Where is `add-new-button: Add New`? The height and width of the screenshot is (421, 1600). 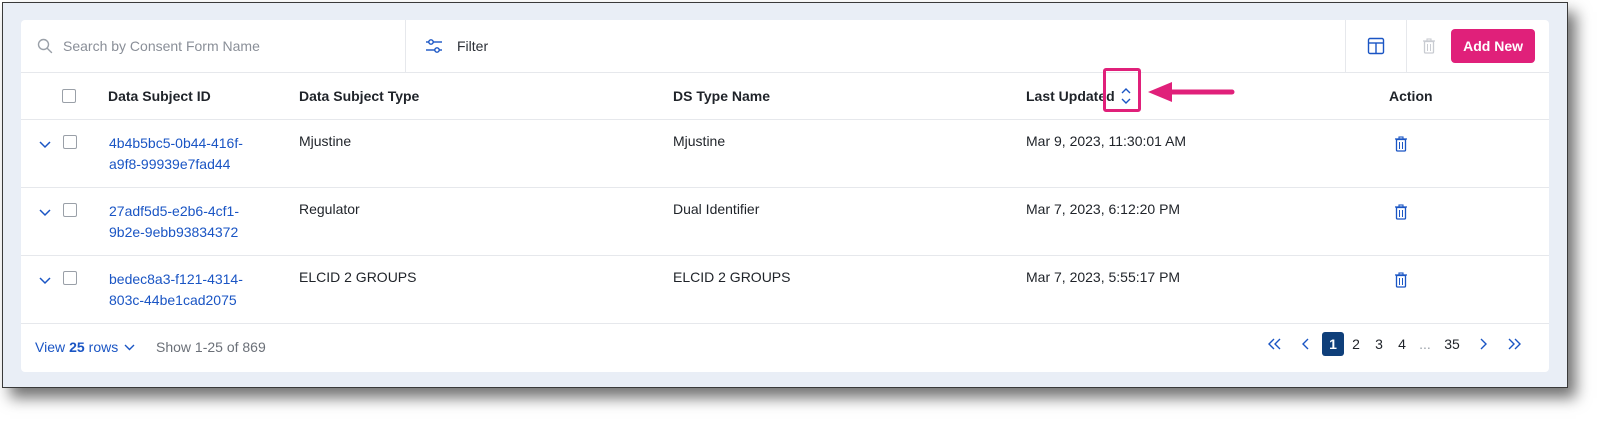 add-new-button: Add New is located at coordinates (1493, 46).